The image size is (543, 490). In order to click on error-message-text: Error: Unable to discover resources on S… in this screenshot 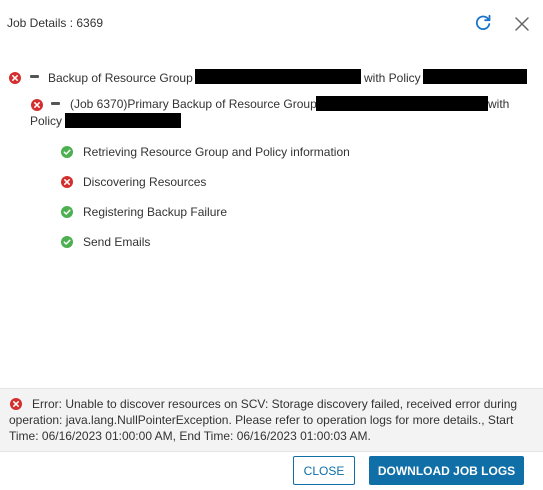, I will do `click(263, 420)`.